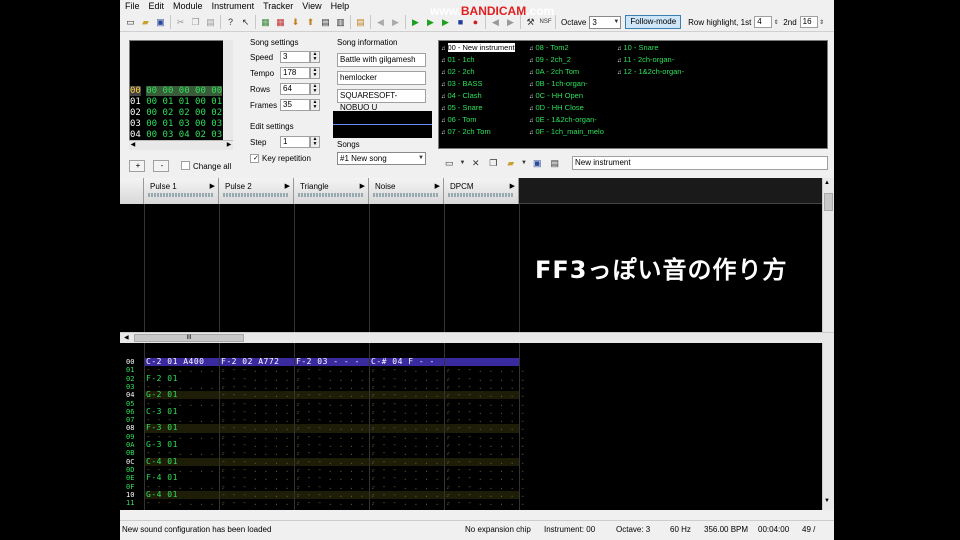 The width and height of the screenshot is (960, 540). What do you see at coordinates (776, 22) in the screenshot?
I see `row-highlight-first-spinner: ⇕` at bounding box center [776, 22].